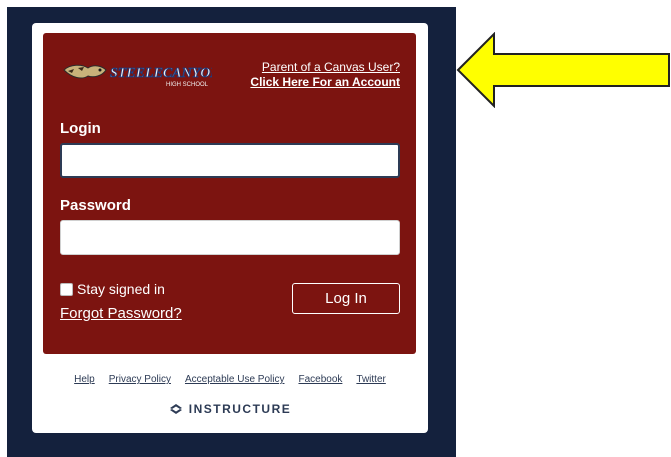  Describe the element at coordinates (175, 409) in the screenshot. I see `instructure-logo-icon` at that location.